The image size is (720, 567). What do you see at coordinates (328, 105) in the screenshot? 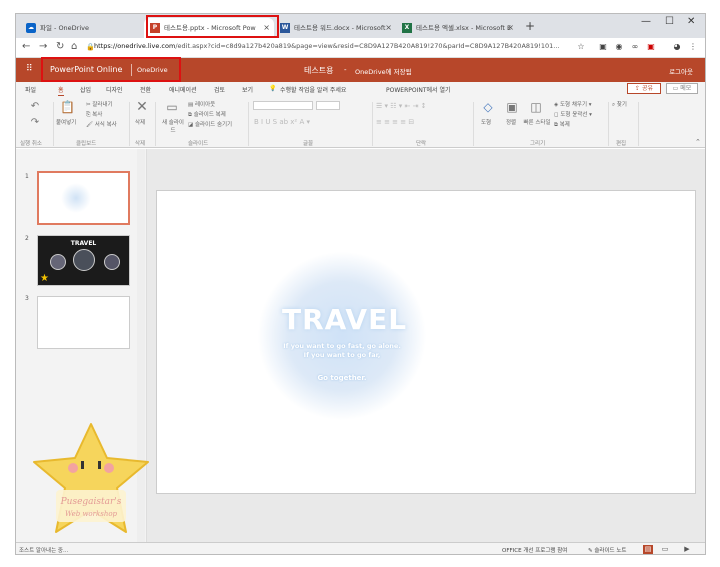
I see `font-size-select` at bounding box center [328, 105].